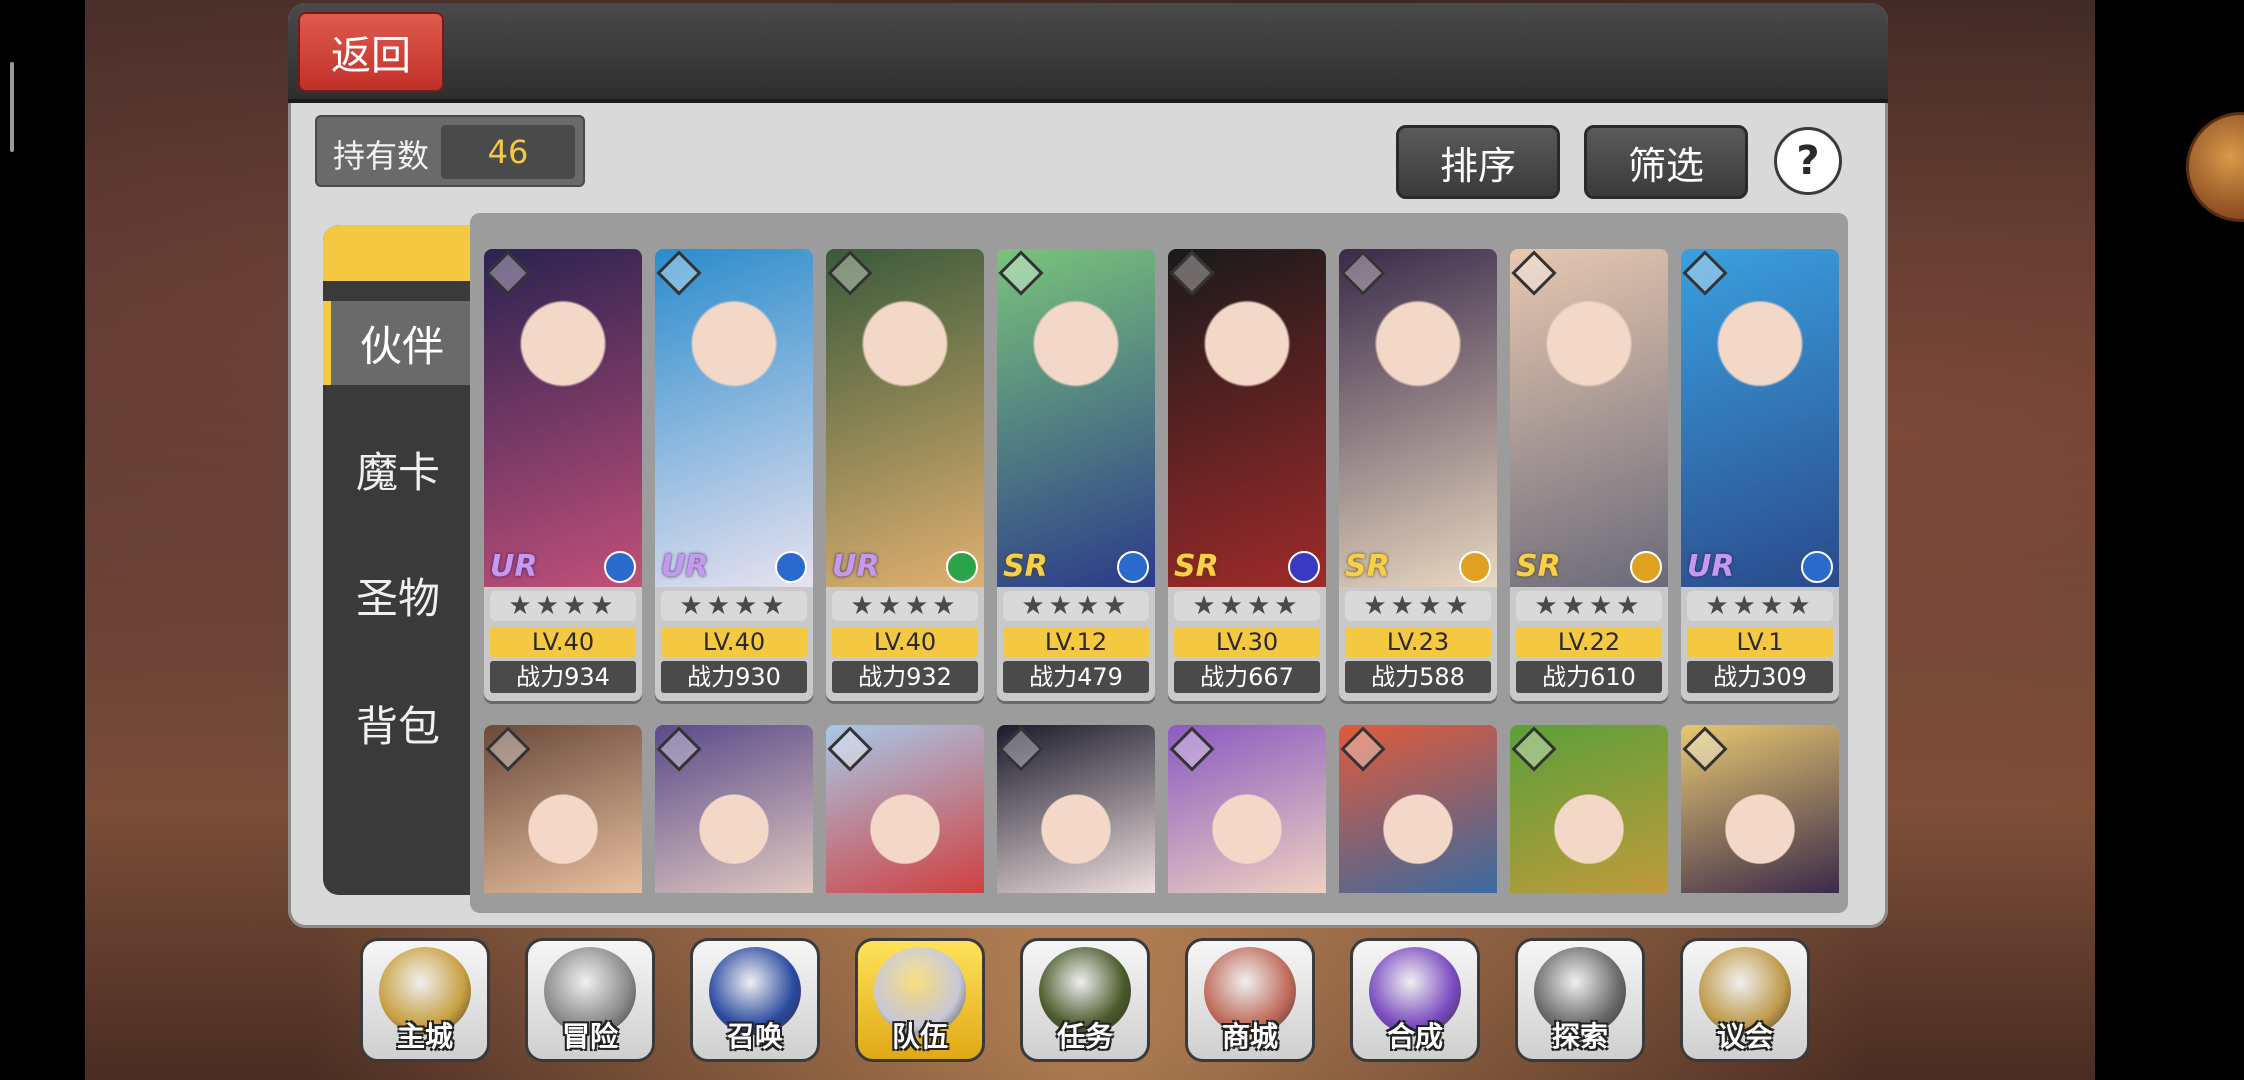 This screenshot has height=1080, width=2244. I want to click on bottom-navigation: 主城 冒险 召唤 队伍 任务 商城 合成 探索 议会, so click(1090, 1003).